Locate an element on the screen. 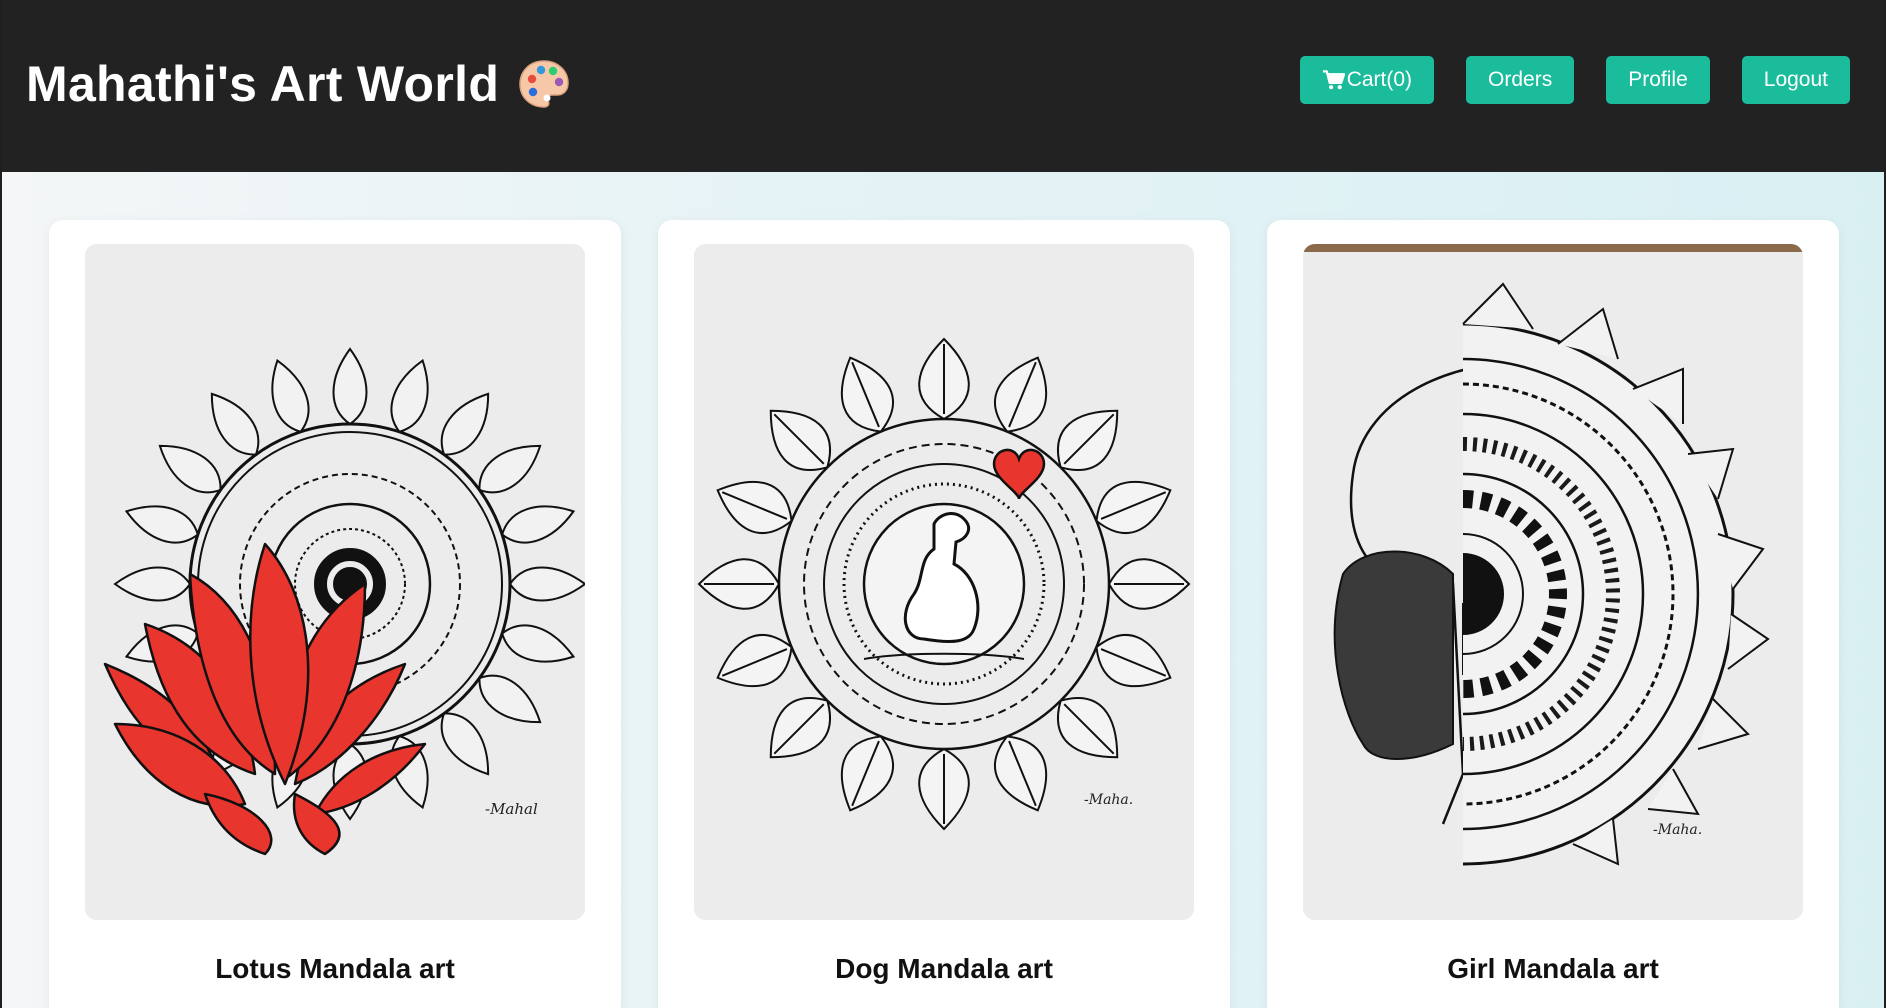 This screenshot has height=1008, width=1886. cart-label: Cart(0) is located at coordinates (1379, 79).